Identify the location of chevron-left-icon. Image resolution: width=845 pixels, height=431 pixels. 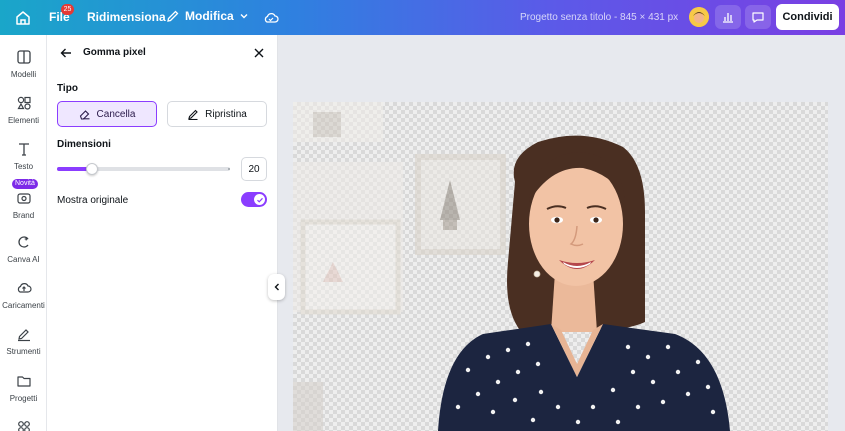
(276, 287).